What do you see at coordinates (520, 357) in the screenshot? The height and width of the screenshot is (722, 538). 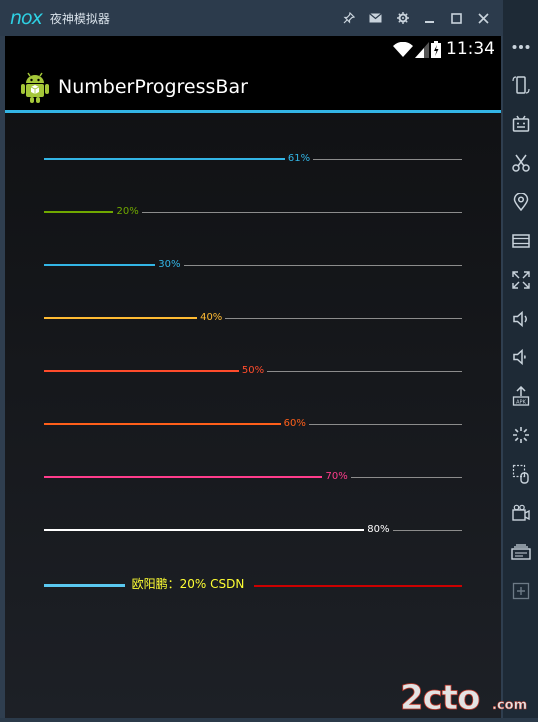 I see `volume-down-icon` at bounding box center [520, 357].